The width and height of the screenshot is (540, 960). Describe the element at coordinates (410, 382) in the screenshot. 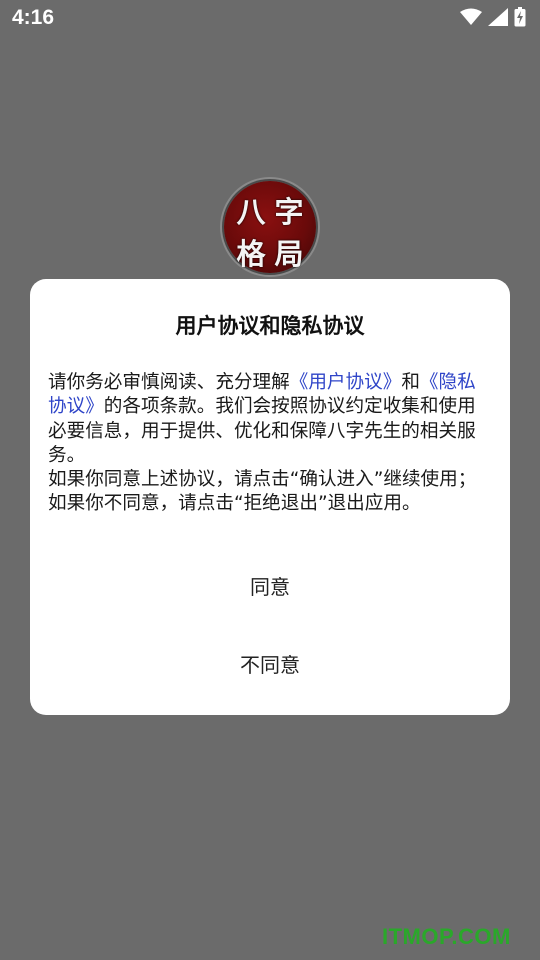

I see `body-text: 和` at that location.